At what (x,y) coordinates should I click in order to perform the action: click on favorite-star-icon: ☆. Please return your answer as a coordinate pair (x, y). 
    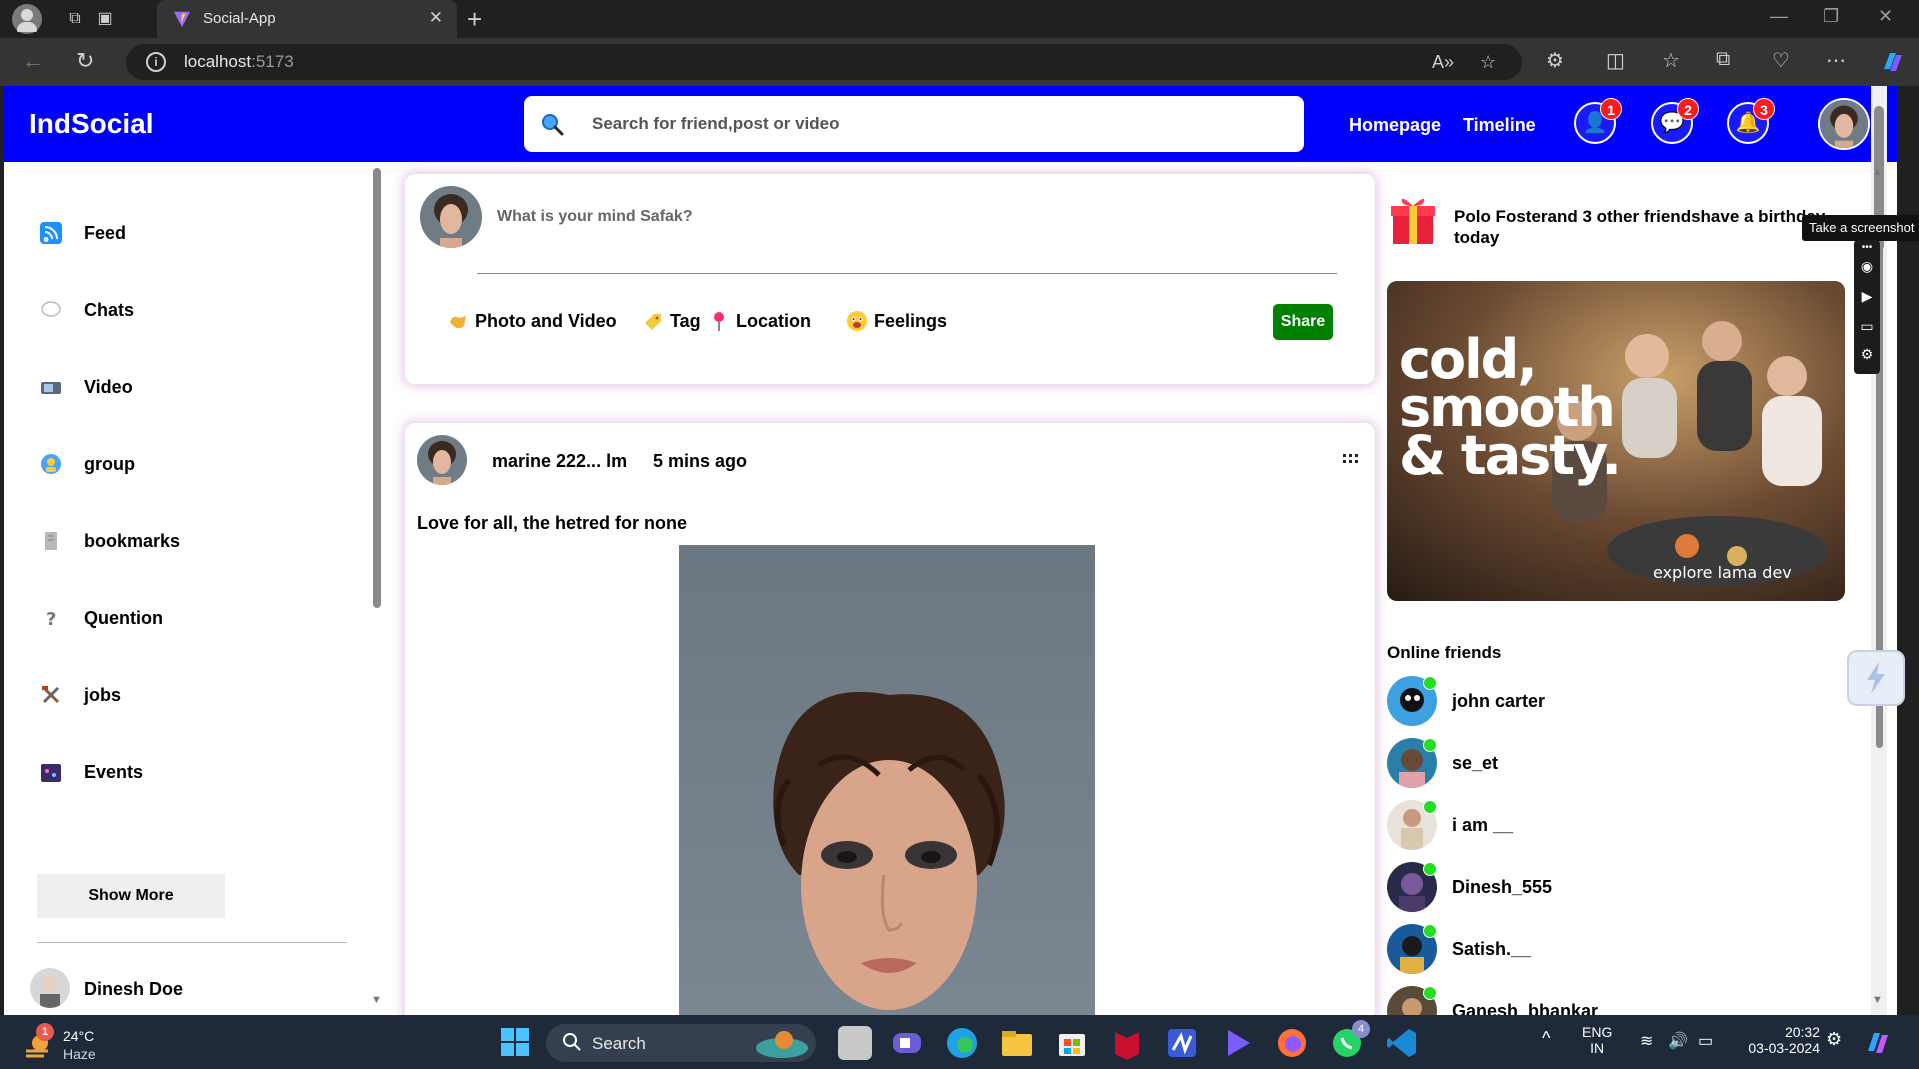
    Looking at the image, I should click on (1488, 62).